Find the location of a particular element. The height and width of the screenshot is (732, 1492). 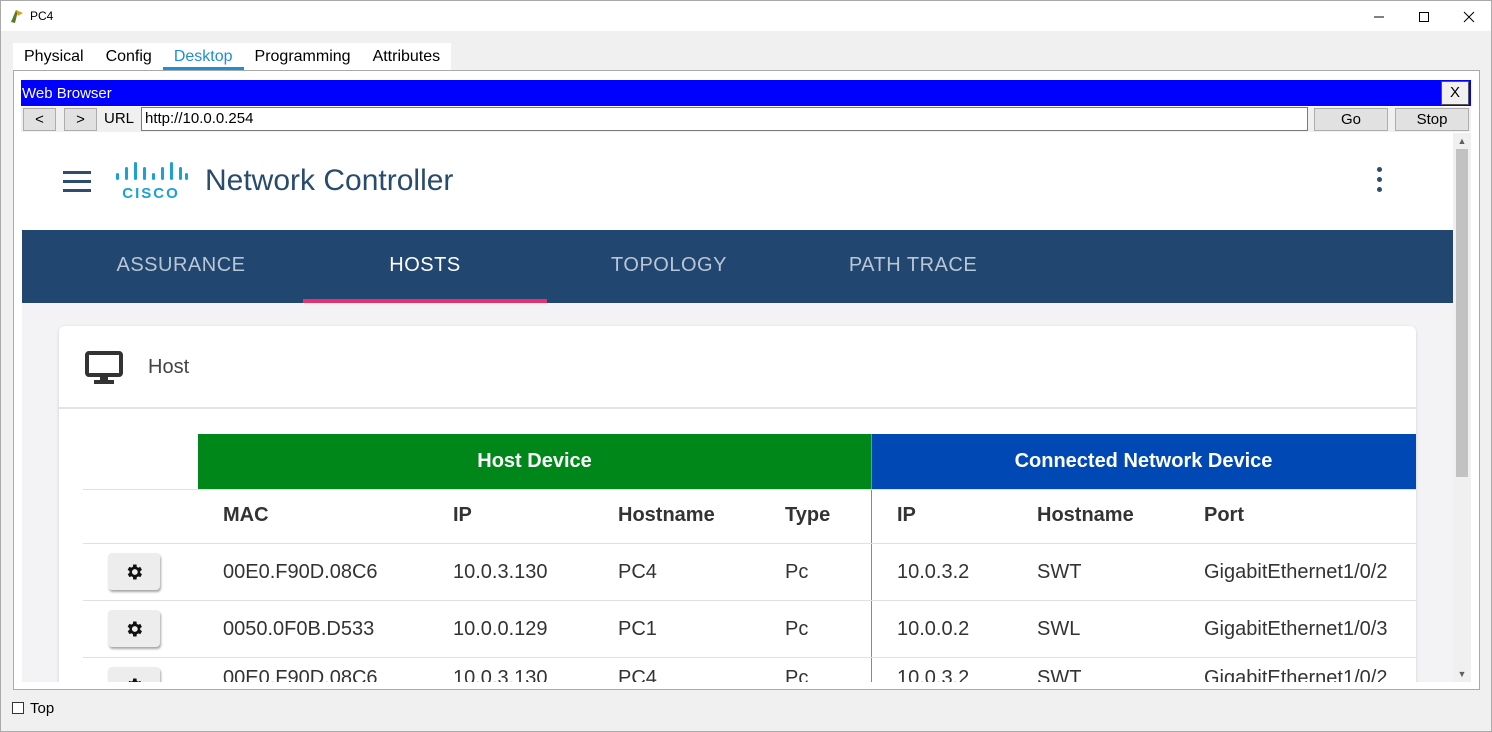

scrollbar-thumb is located at coordinates (1462, 313).